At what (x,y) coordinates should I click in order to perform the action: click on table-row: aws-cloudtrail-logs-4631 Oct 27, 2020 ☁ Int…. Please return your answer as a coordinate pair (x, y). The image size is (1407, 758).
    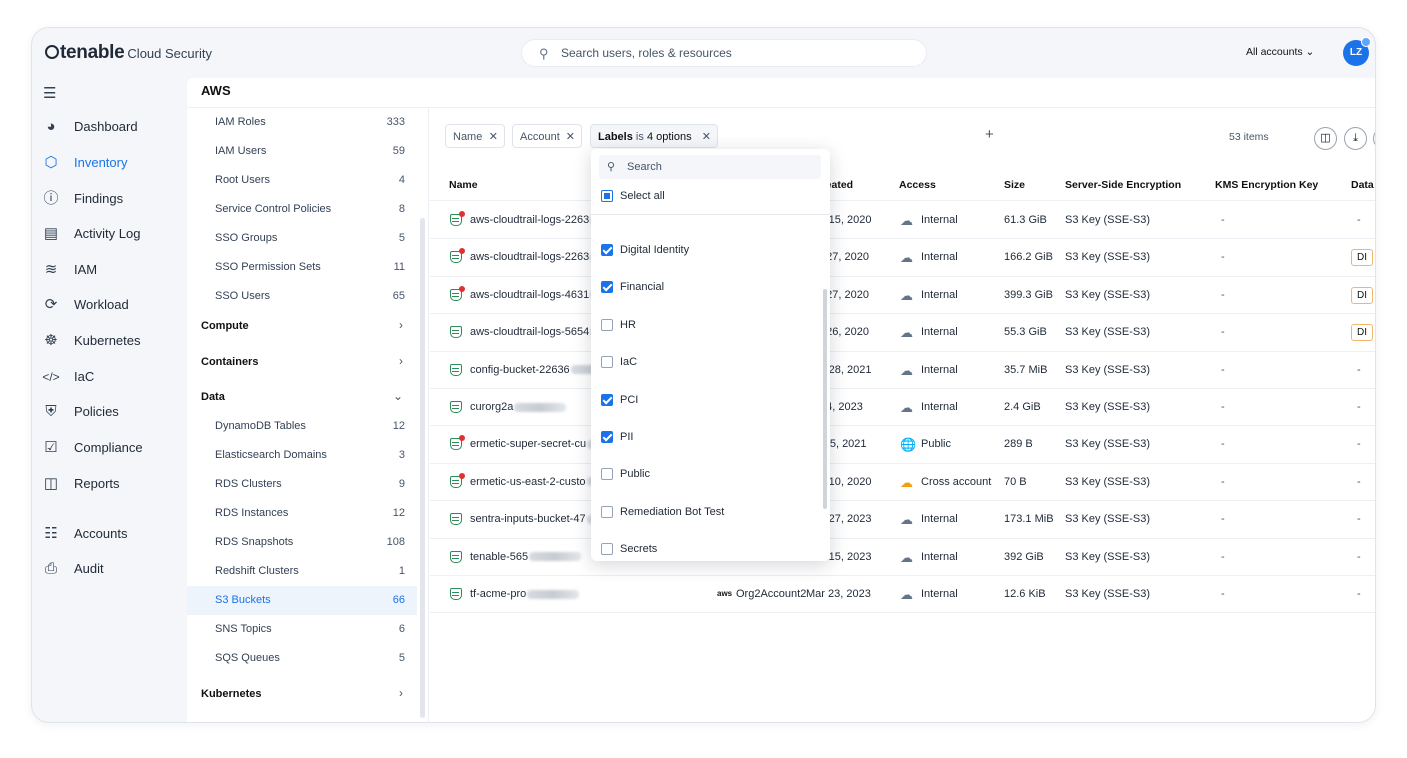
    Looking at the image, I should click on (902, 296).